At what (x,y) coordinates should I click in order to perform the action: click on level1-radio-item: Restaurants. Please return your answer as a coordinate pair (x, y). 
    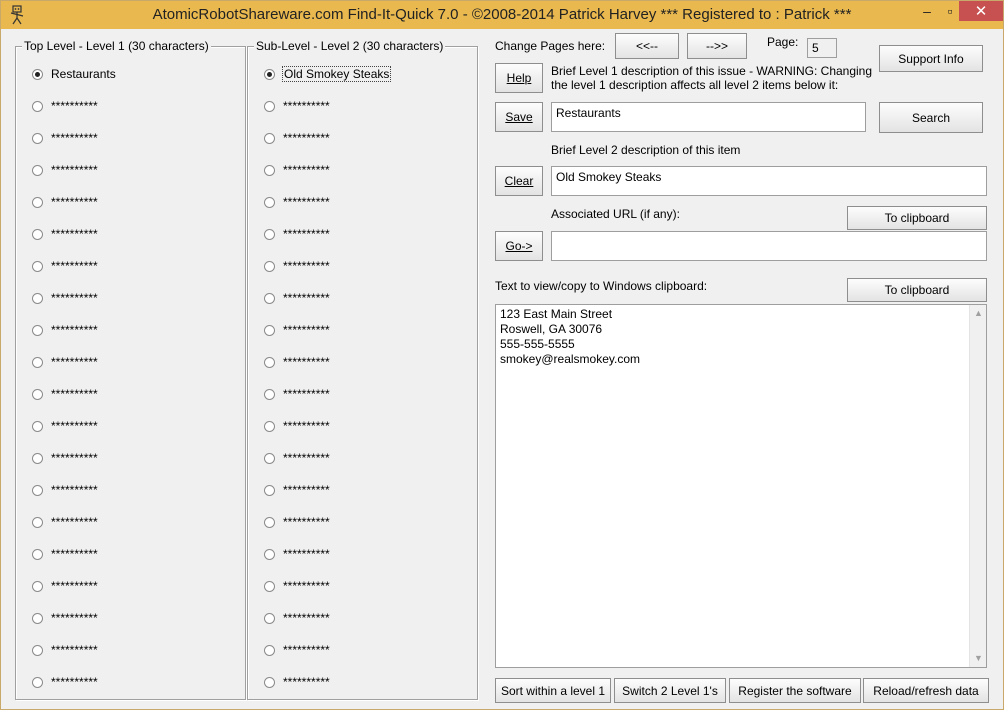
    Looking at the image, I should click on (74, 74).